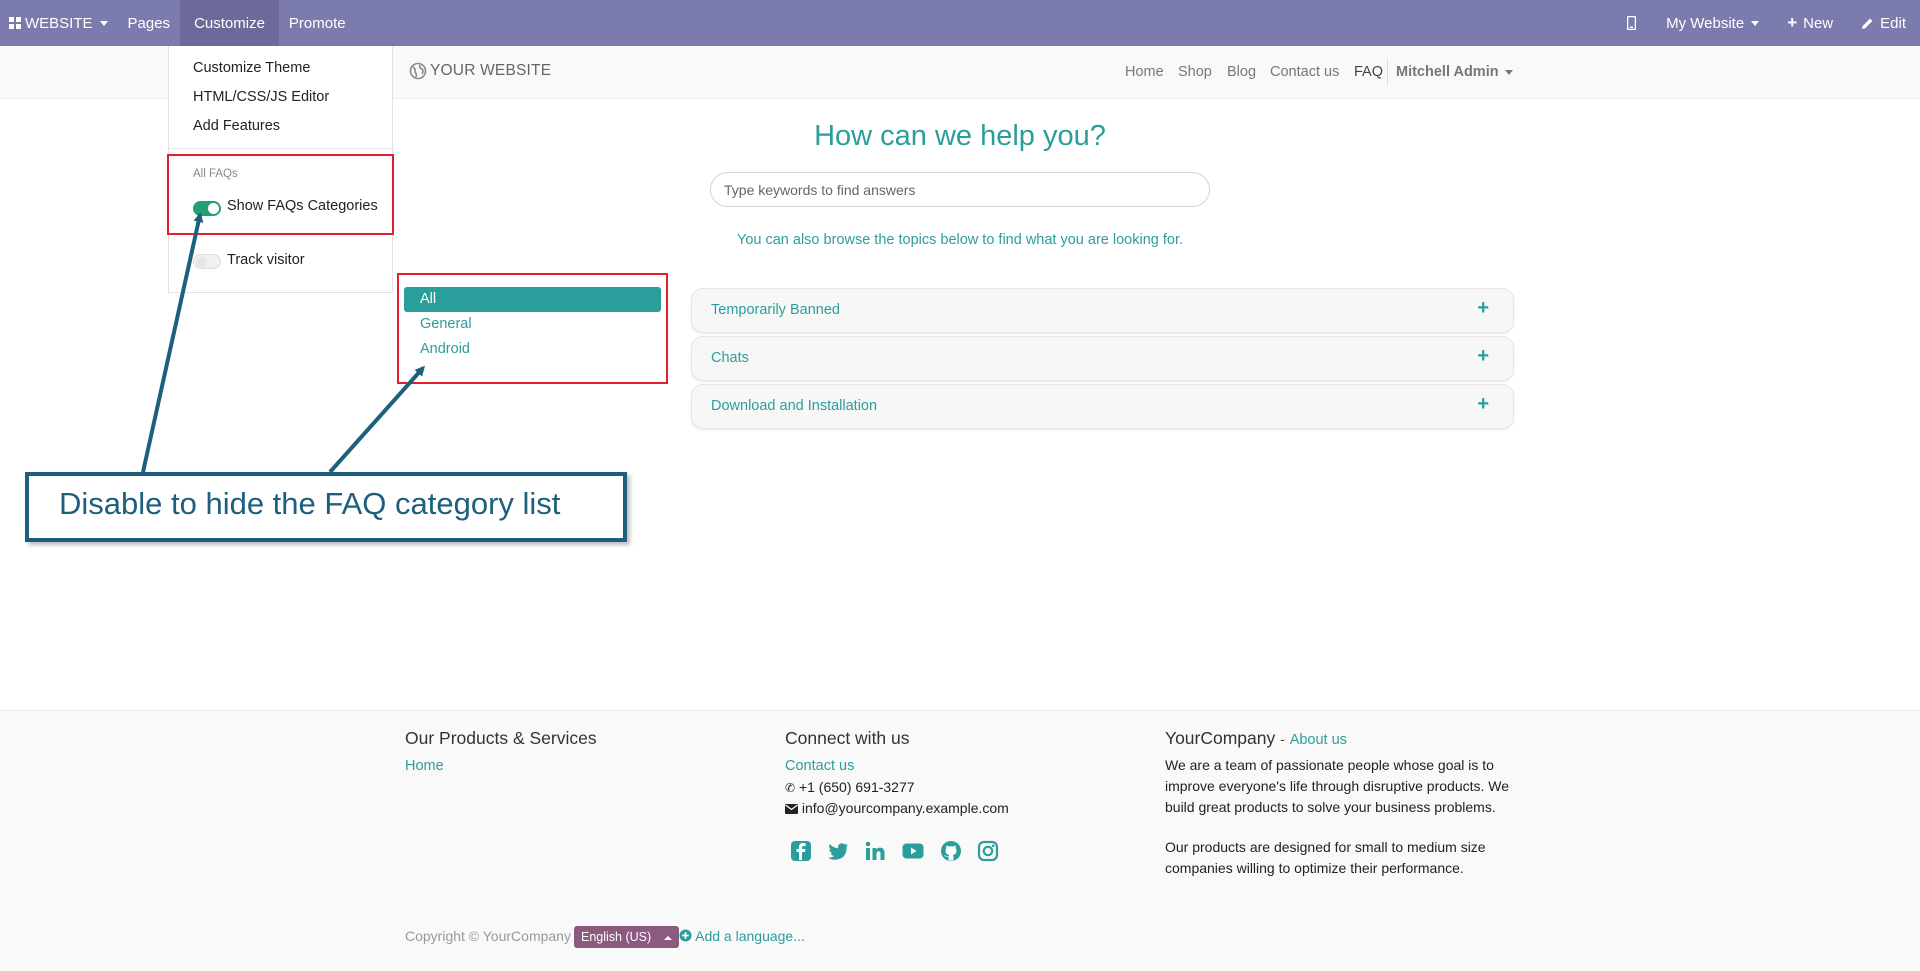  Describe the element at coordinates (424, 766) in the screenshot. I see `footer-home-link: Home` at that location.